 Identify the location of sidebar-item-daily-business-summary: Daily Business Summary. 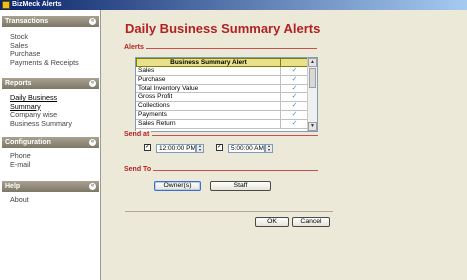
(41, 102).